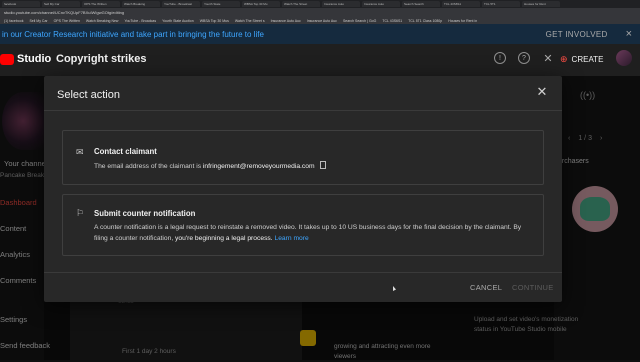  I want to click on create-button: ⊕ CREATE, so click(583, 59).